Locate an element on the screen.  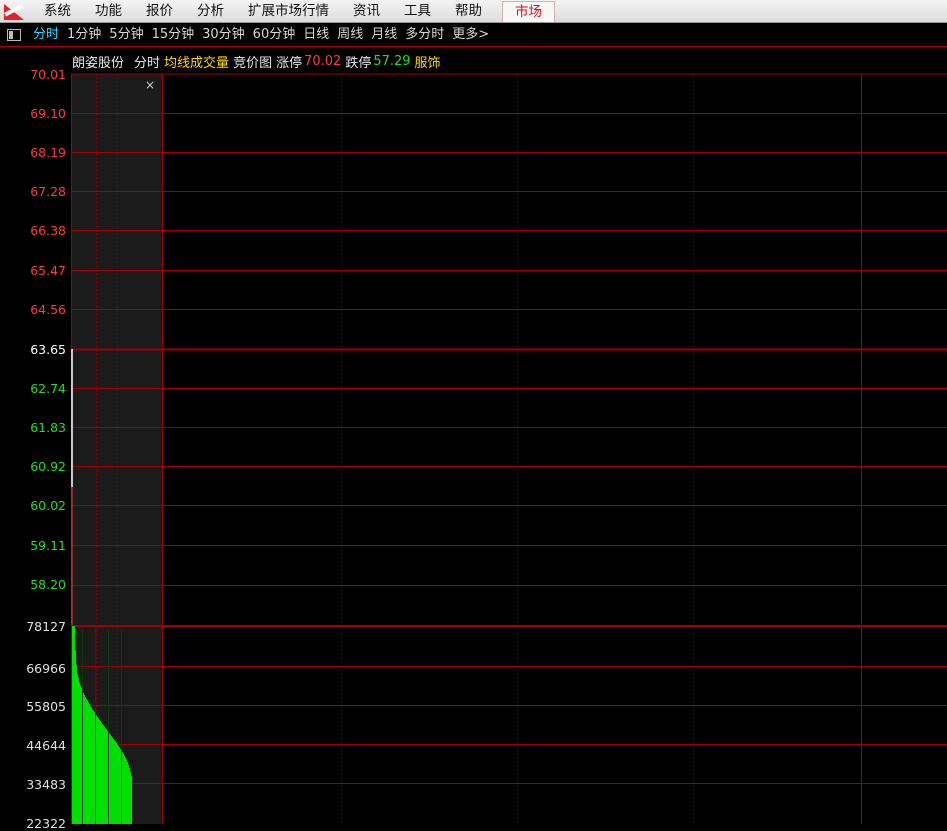
menu-item-extended-market: 扩展市场行情 is located at coordinates (288, 11).